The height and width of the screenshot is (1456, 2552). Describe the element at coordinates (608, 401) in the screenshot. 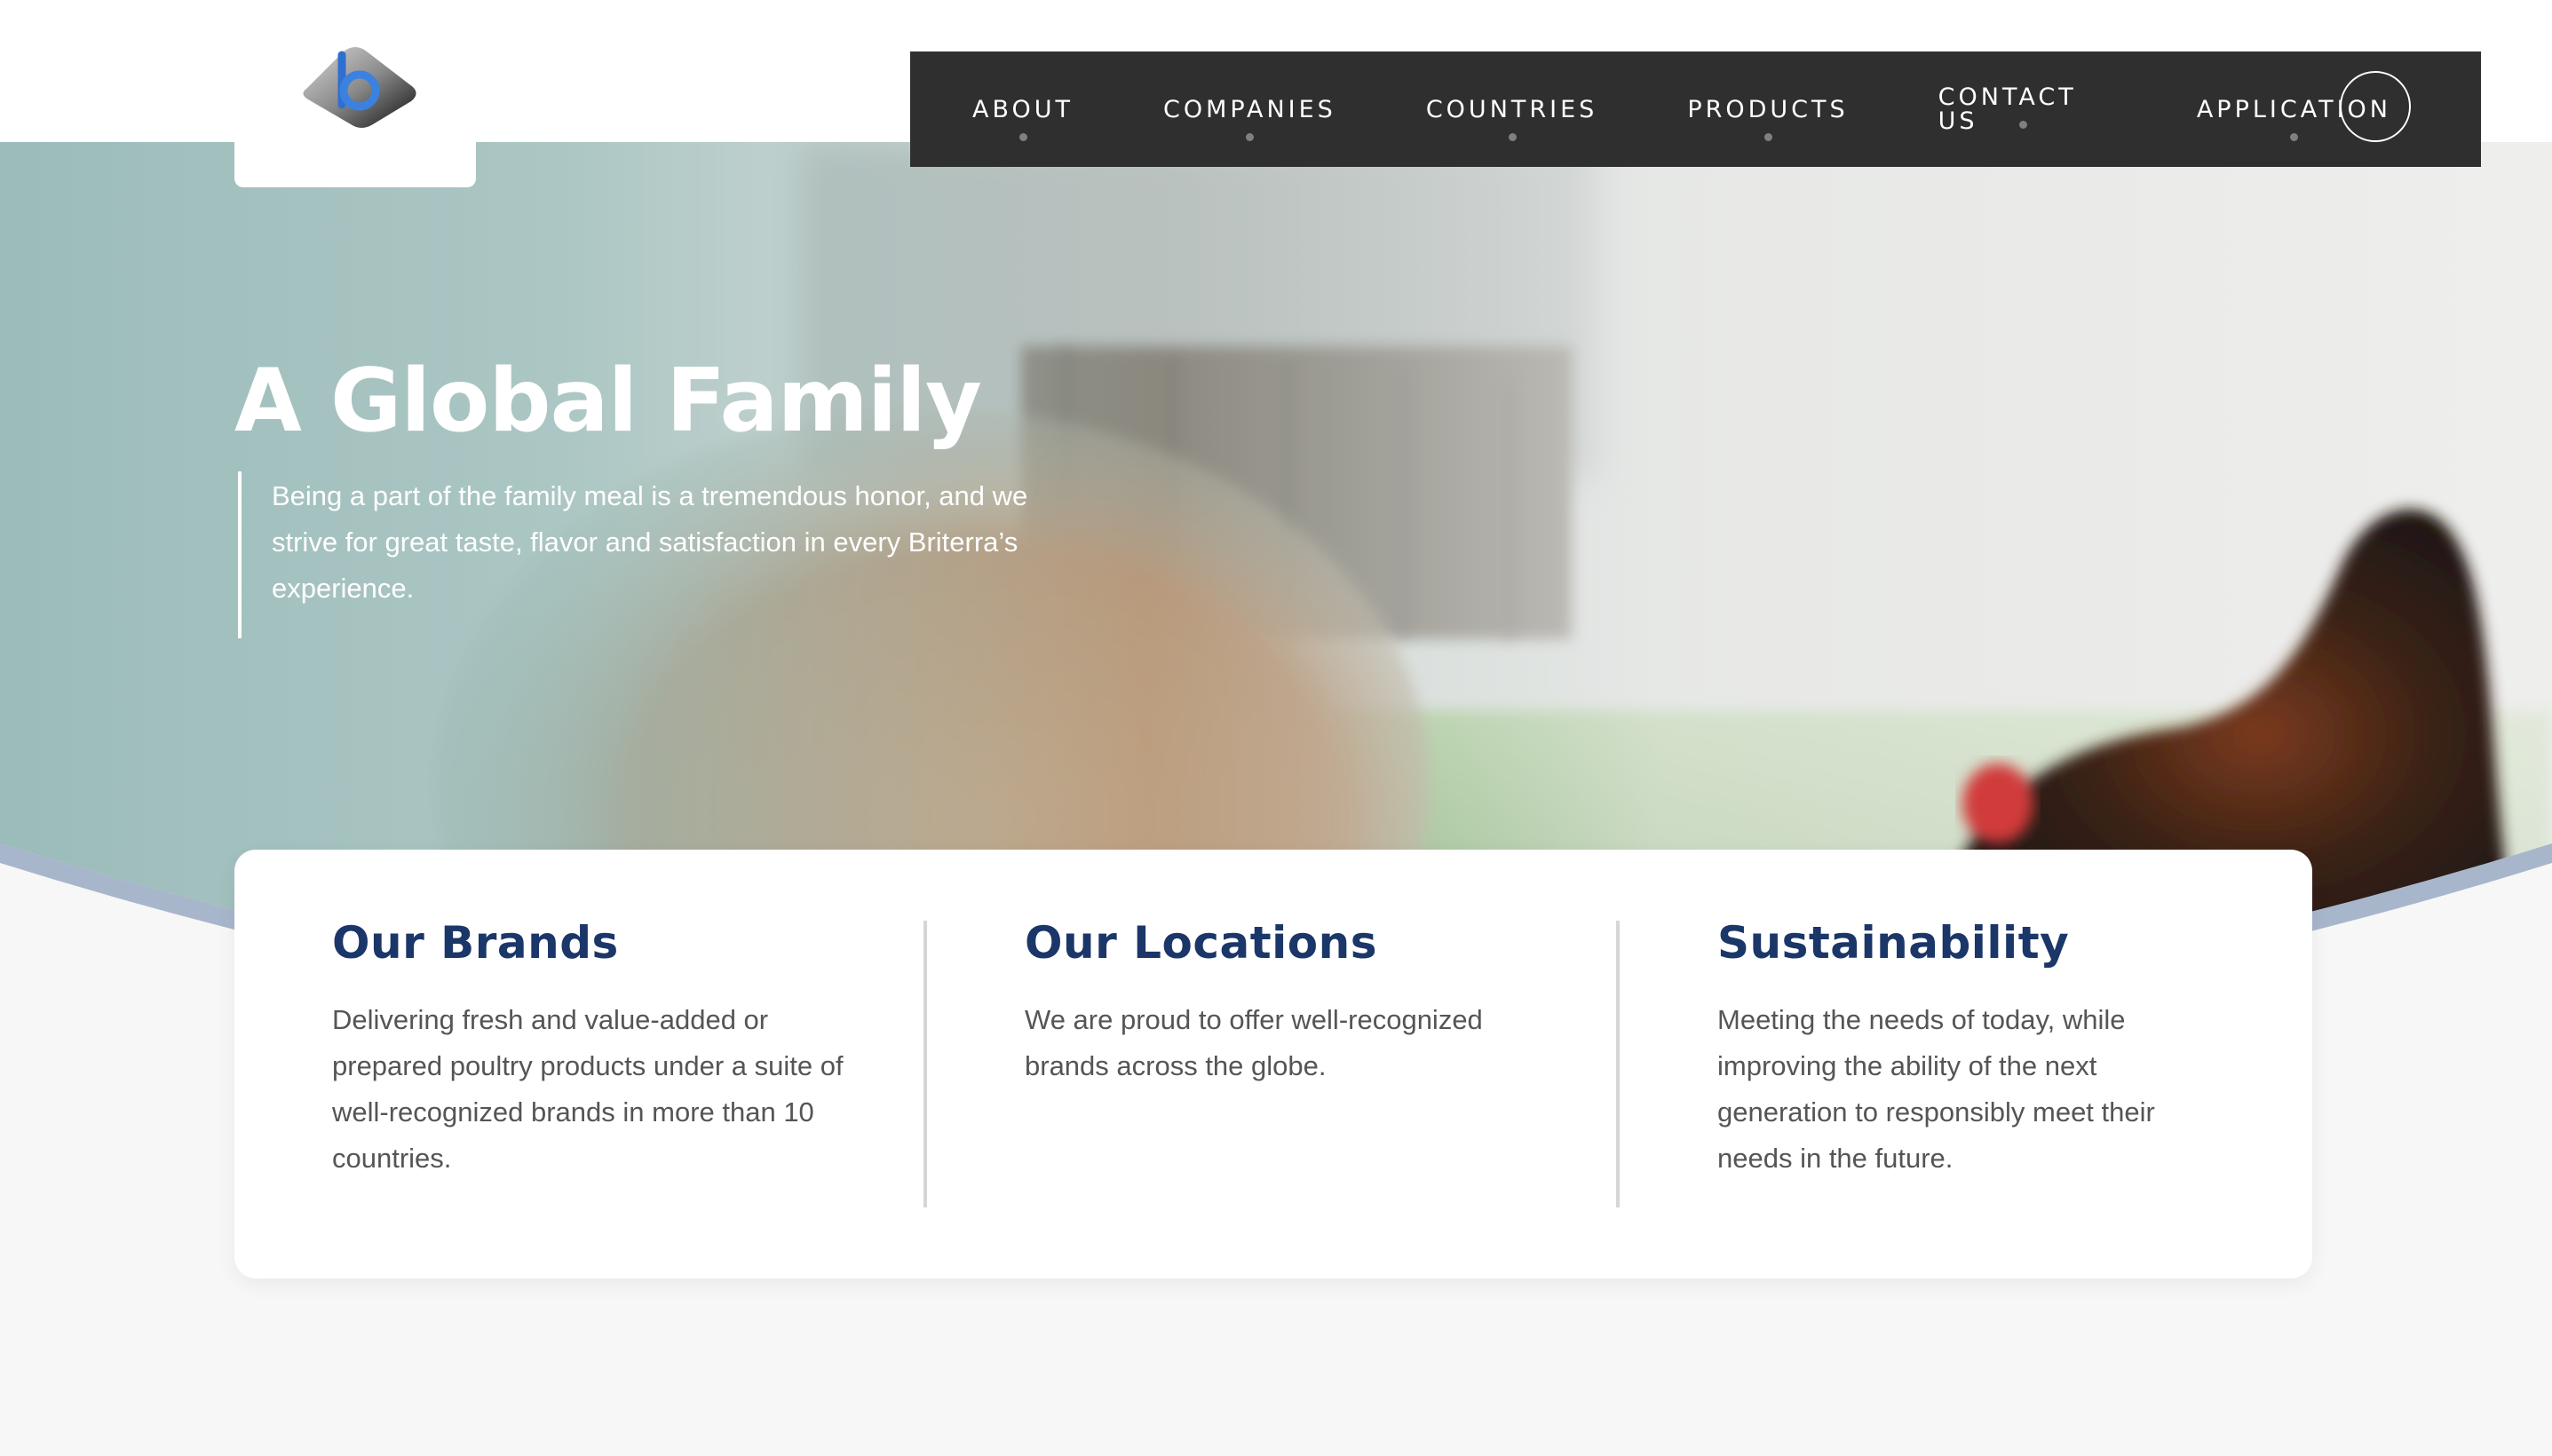

I see `hero-title: A Global Family` at that location.